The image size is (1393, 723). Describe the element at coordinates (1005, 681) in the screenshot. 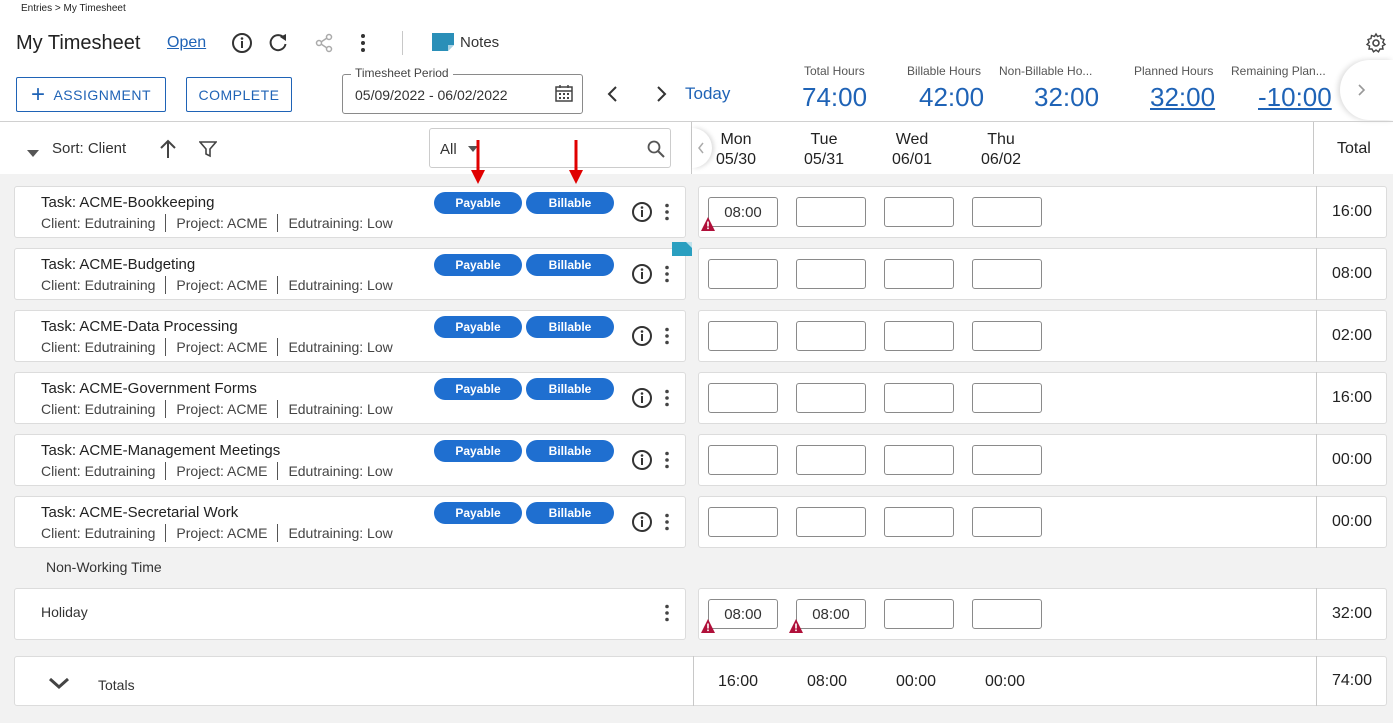

I see `totals-thu: 00:00` at that location.